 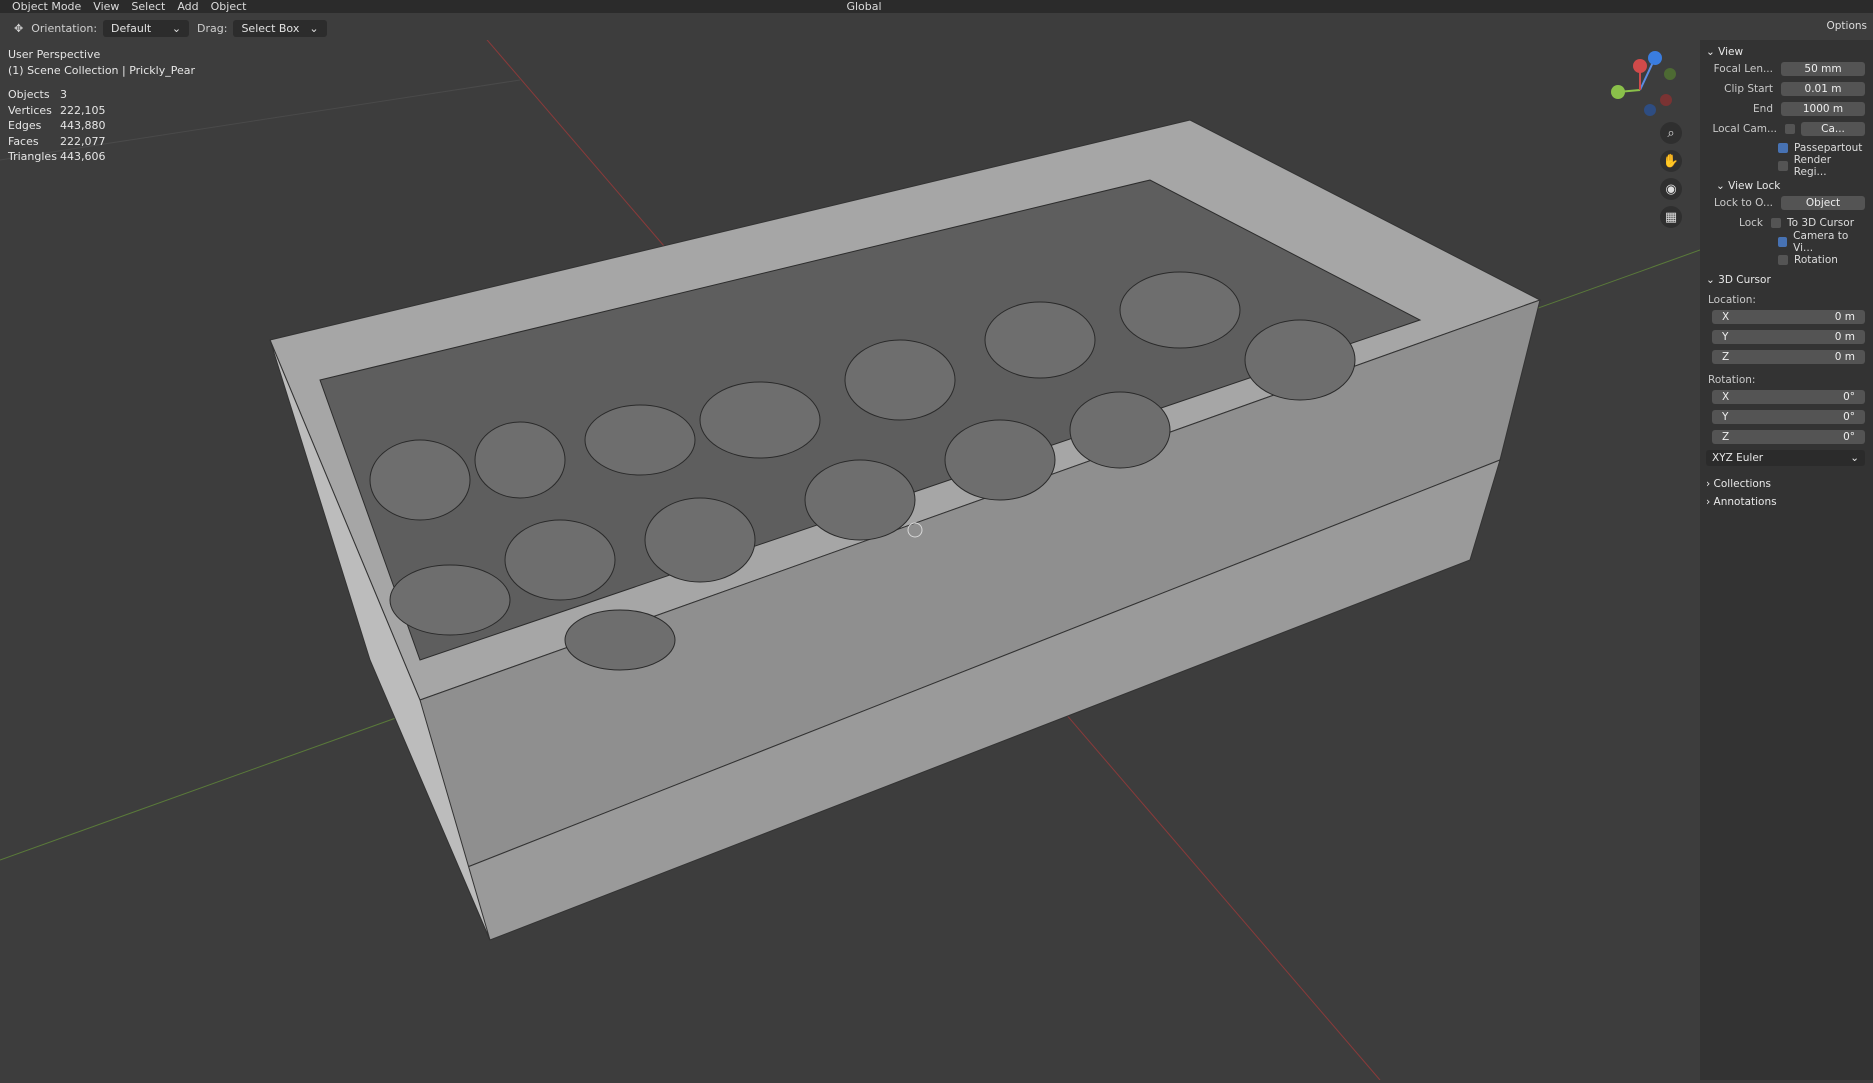 I want to click on location-x-field: X 0 m, so click(x=1788, y=317).